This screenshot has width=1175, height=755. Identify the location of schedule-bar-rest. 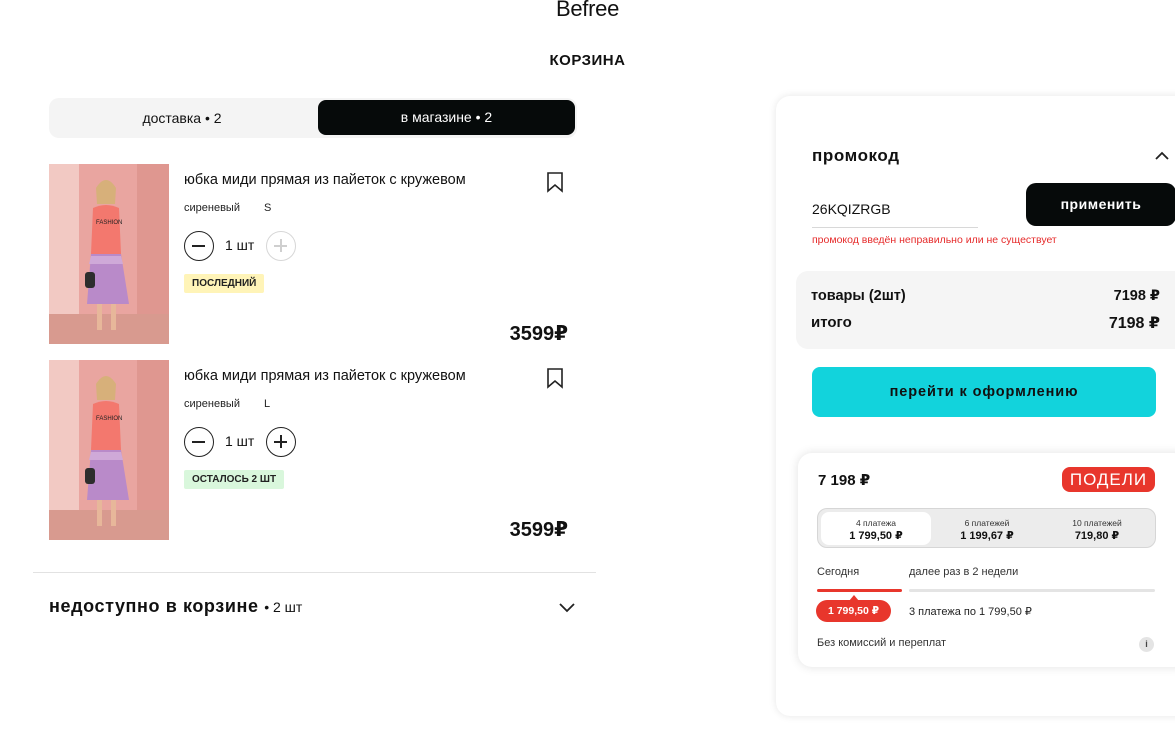
(1032, 590).